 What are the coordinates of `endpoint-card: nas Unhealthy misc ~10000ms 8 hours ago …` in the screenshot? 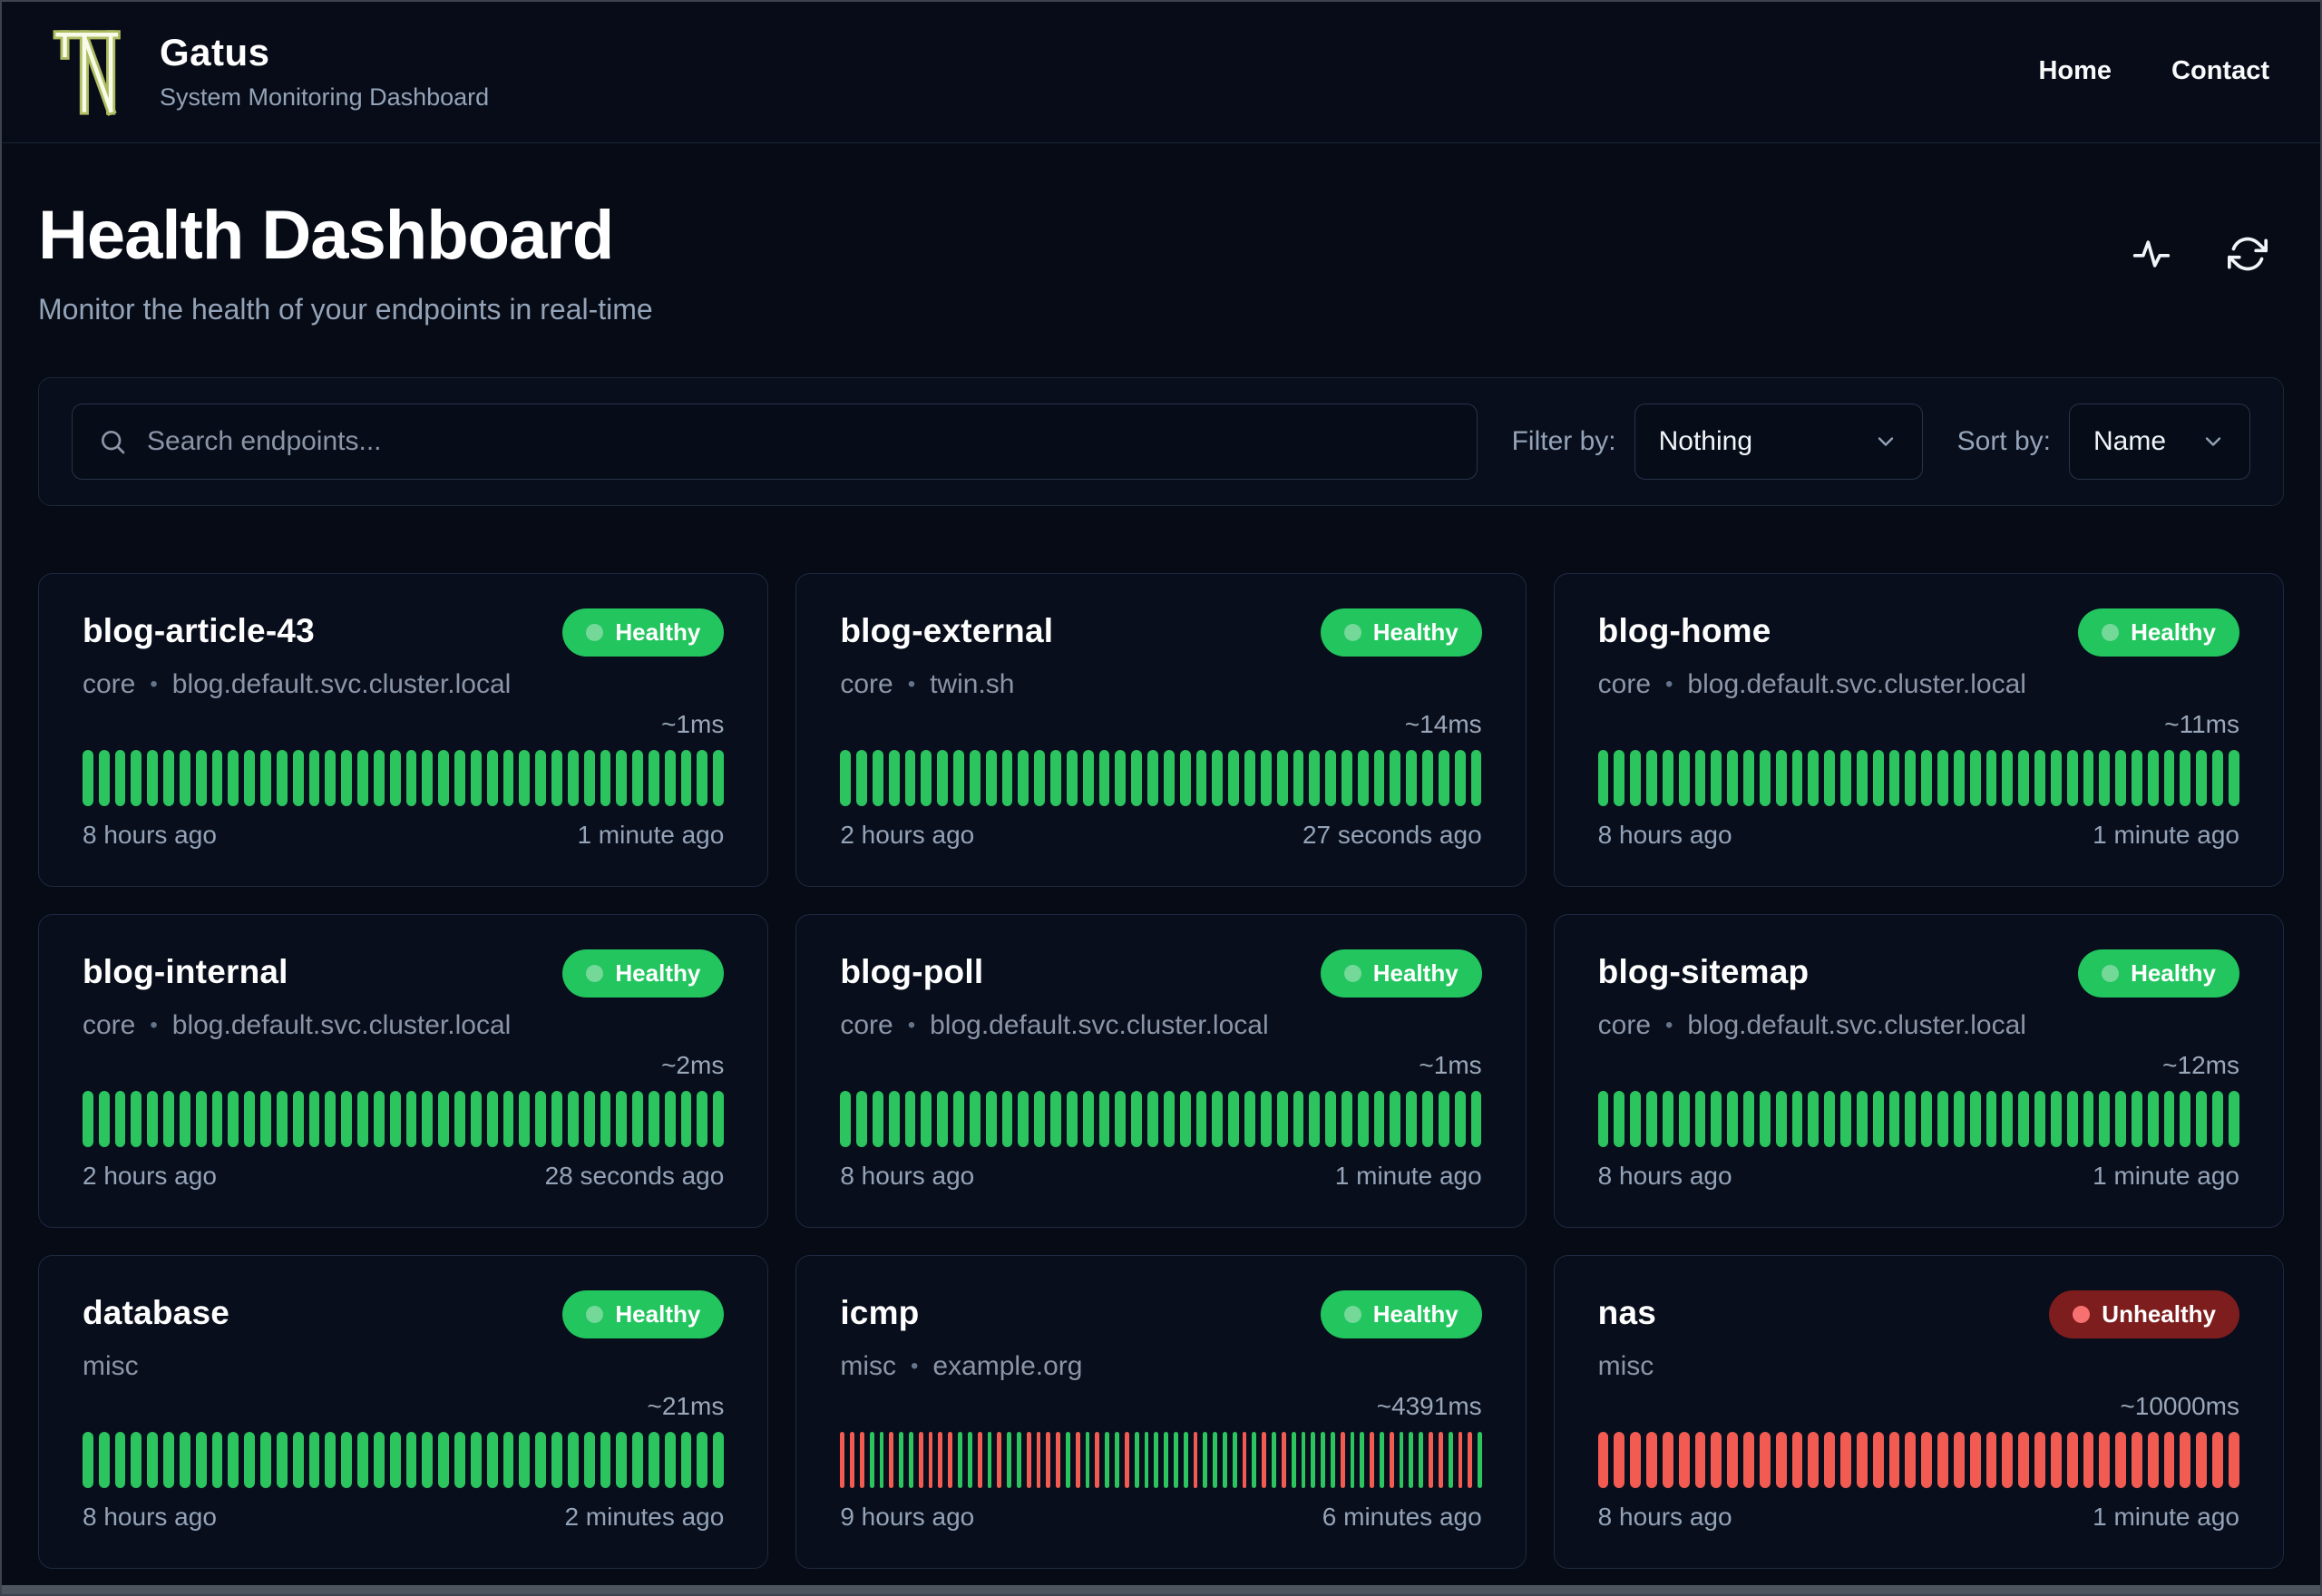 It's located at (1918, 1412).